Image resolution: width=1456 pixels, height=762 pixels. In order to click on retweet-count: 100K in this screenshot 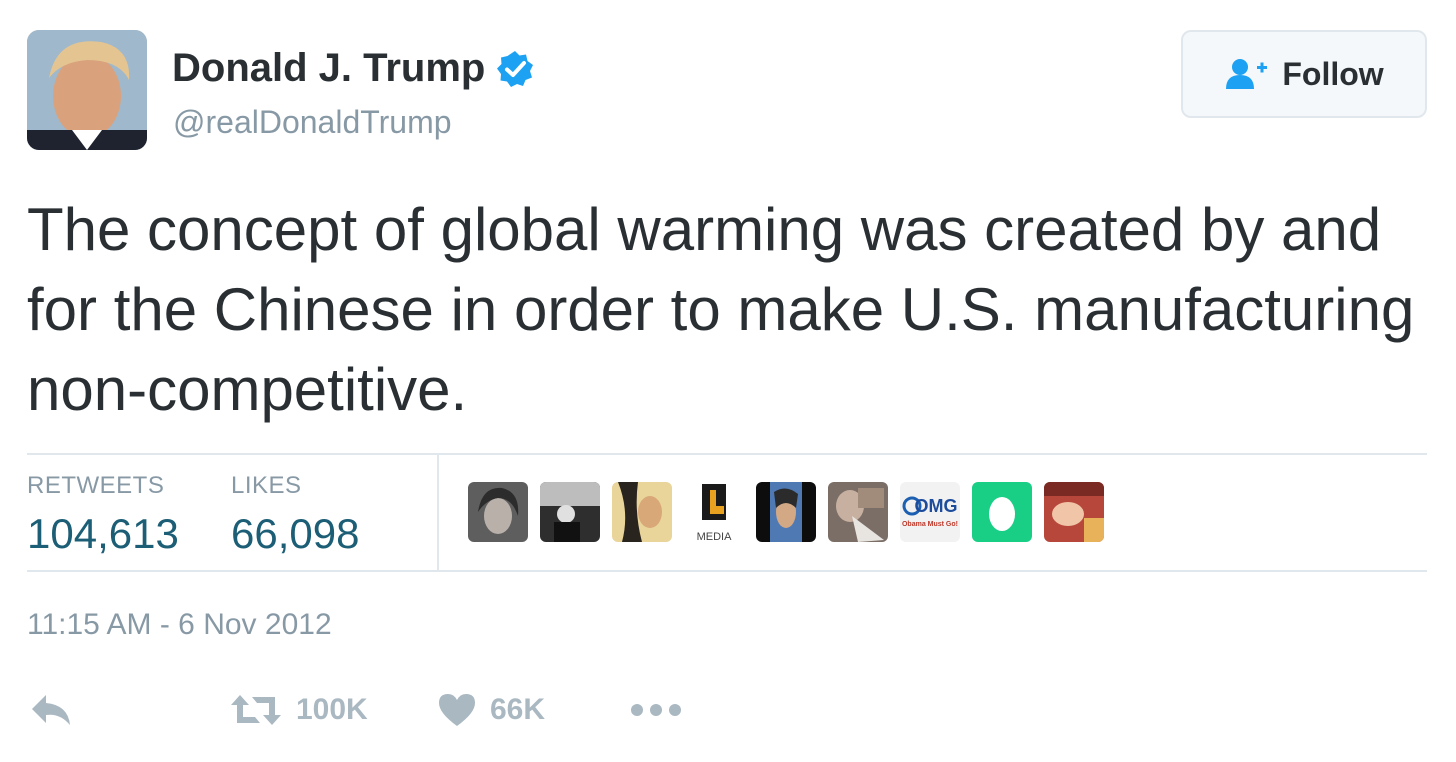, I will do `click(332, 709)`.